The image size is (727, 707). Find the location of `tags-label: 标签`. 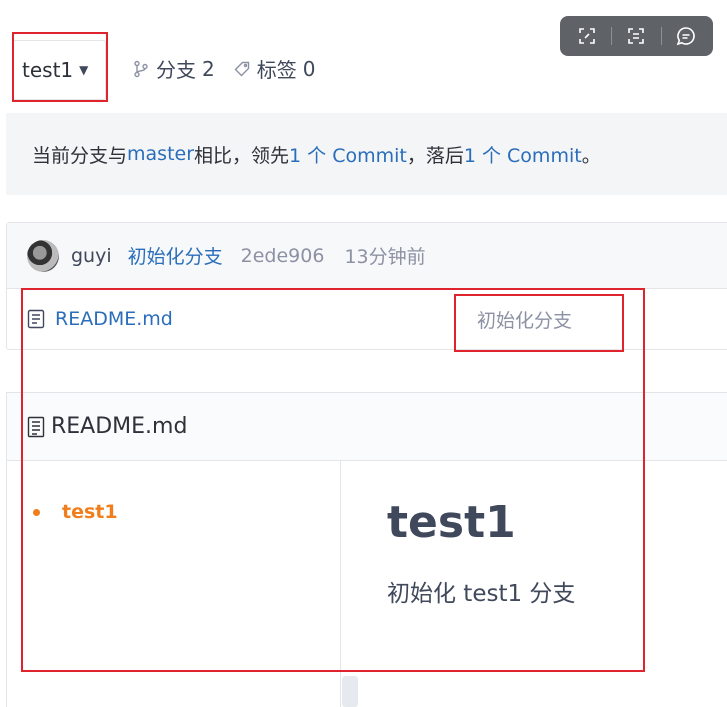

tags-label: 标签 is located at coordinates (276, 70).